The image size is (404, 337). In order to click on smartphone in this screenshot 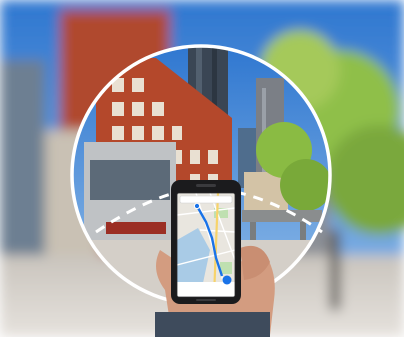, I will do `click(206, 242)`.